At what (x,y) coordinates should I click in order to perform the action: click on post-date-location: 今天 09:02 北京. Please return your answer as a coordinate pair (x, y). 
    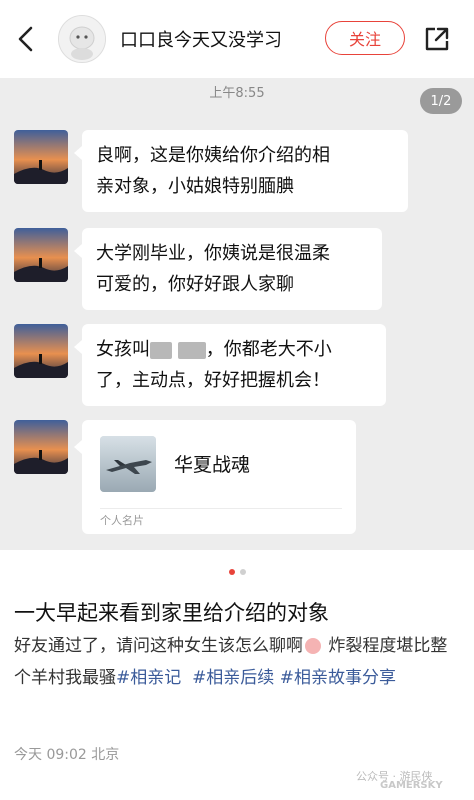
    Looking at the image, I should click on (67, 755).